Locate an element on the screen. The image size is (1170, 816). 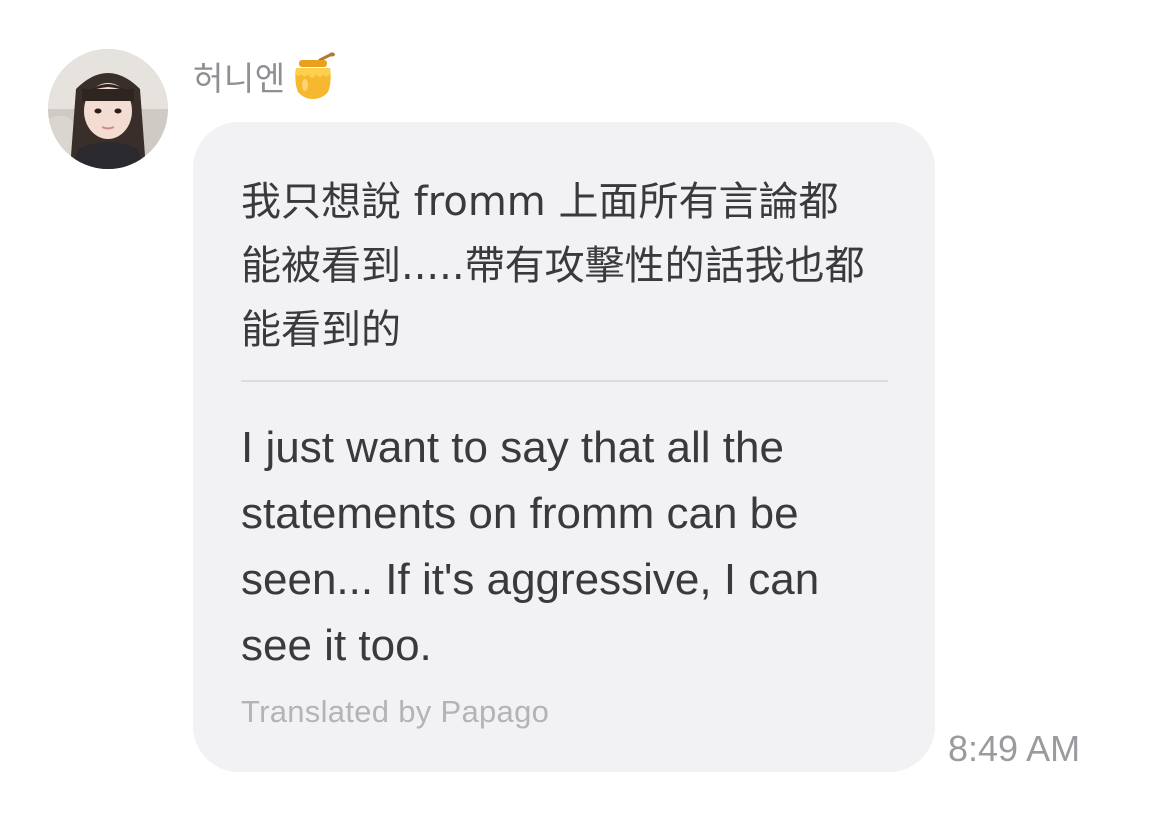
translated-line: seen... If it's aggressive, I can is located at coordinates (530, 579).